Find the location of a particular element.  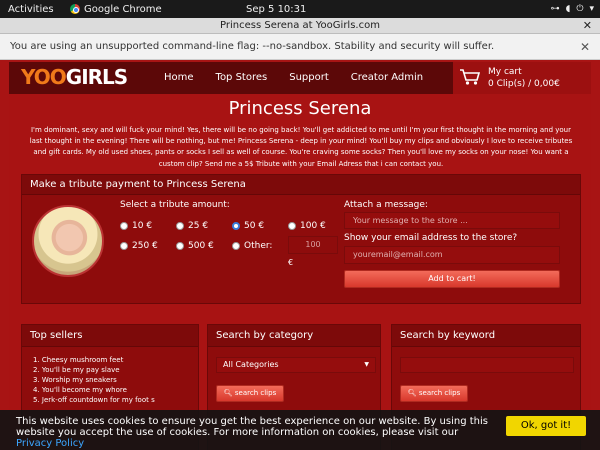

activities-button: Activities is located at coordinates (35, 9).